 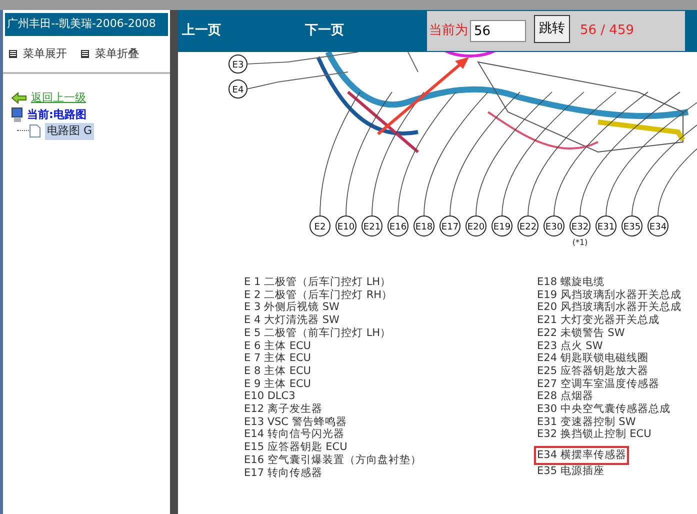 What do you see at coordinates (58, 98) in the screenshot?
I see `back-link: 返回上一级` at bounding box center [58, 98].